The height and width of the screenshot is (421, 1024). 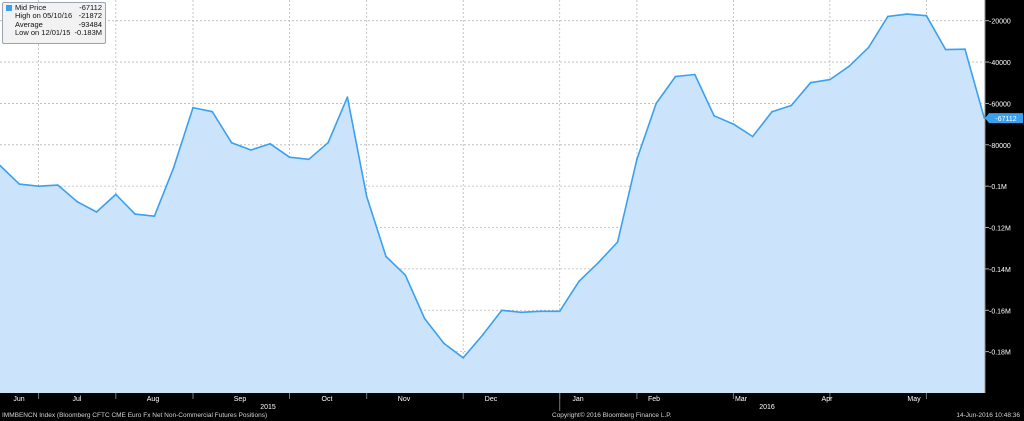 What do you see at coordinates (1000, 353) in the screenshot?
I see `y-tick-label: -0.18M` at bounding box center [1000, 353].